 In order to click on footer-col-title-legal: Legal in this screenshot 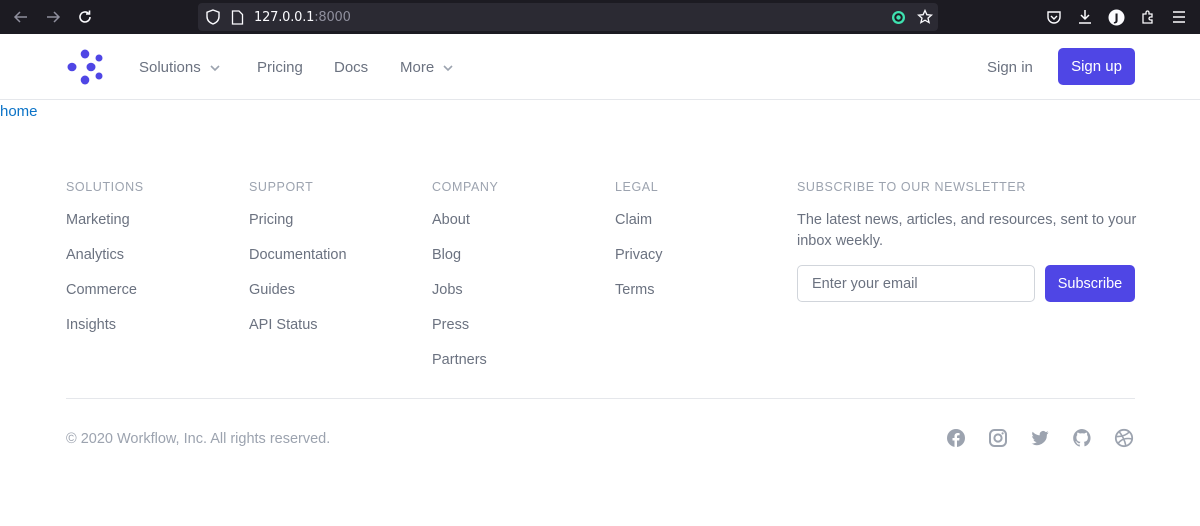, I will do `click(637, 187)`.